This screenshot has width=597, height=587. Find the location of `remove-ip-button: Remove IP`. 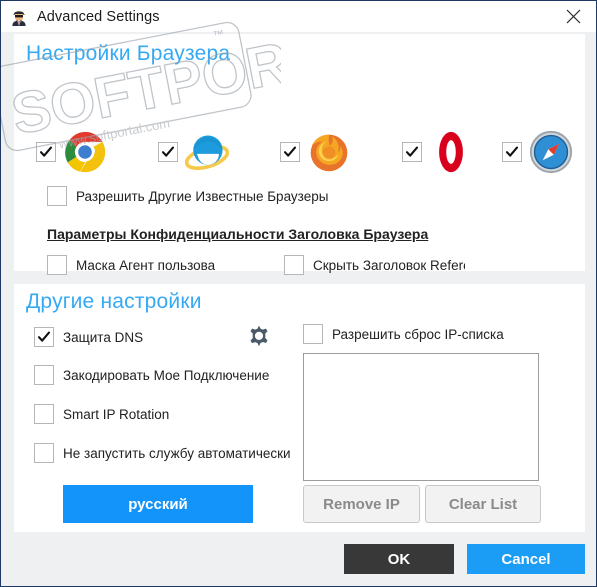

remove-ip-button: Remove IP is located at coordinates (361, 504).